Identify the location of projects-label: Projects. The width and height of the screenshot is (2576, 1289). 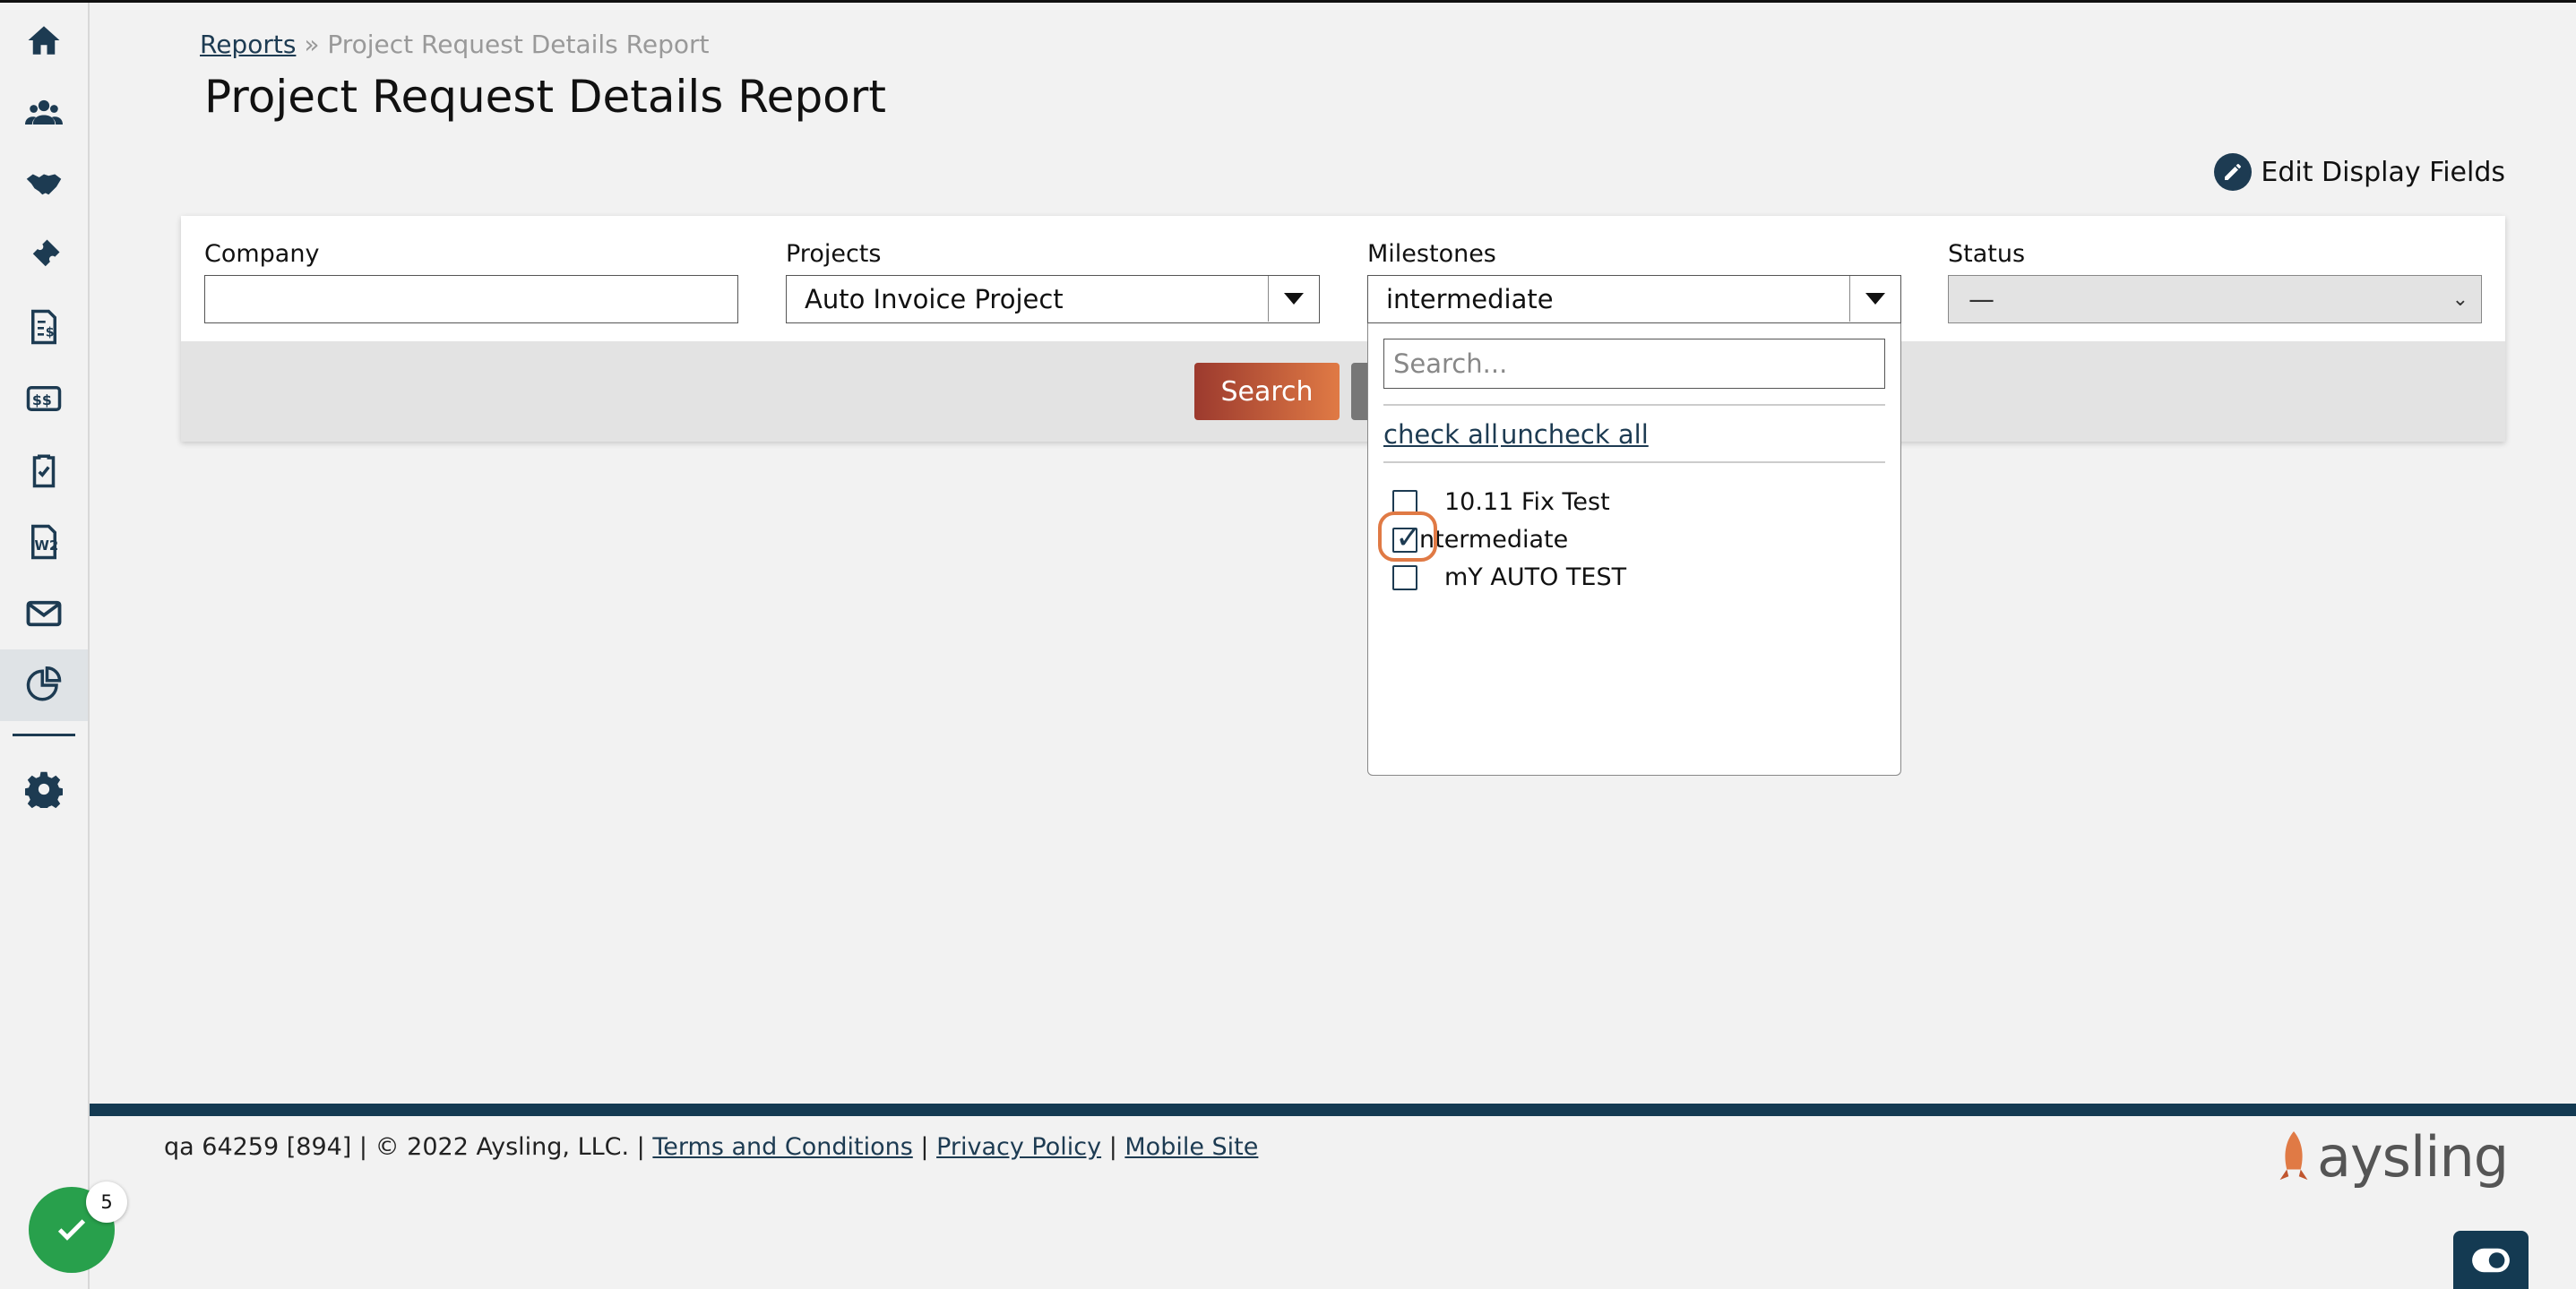
(834, 254).